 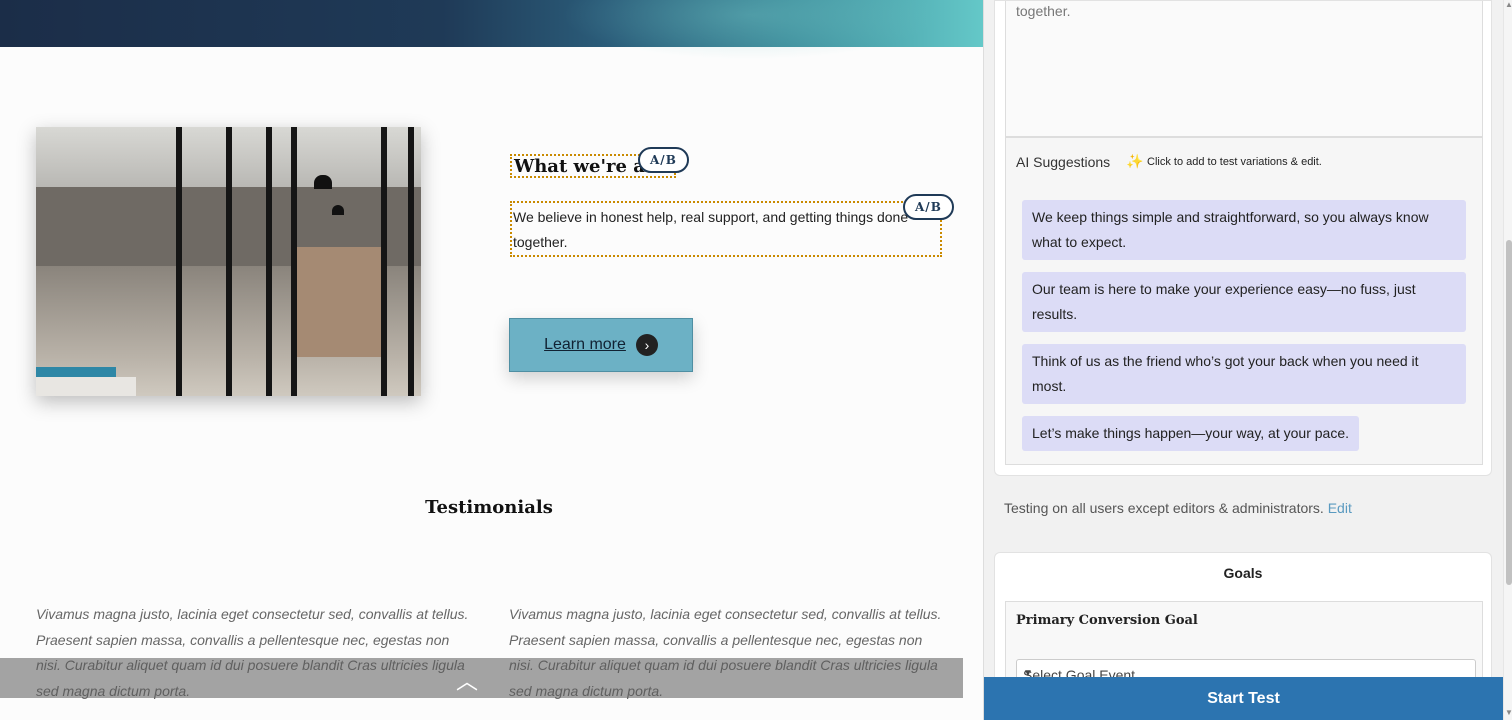 I want to click on edit-audience-link: Edit, so click(x=1340, y=508).